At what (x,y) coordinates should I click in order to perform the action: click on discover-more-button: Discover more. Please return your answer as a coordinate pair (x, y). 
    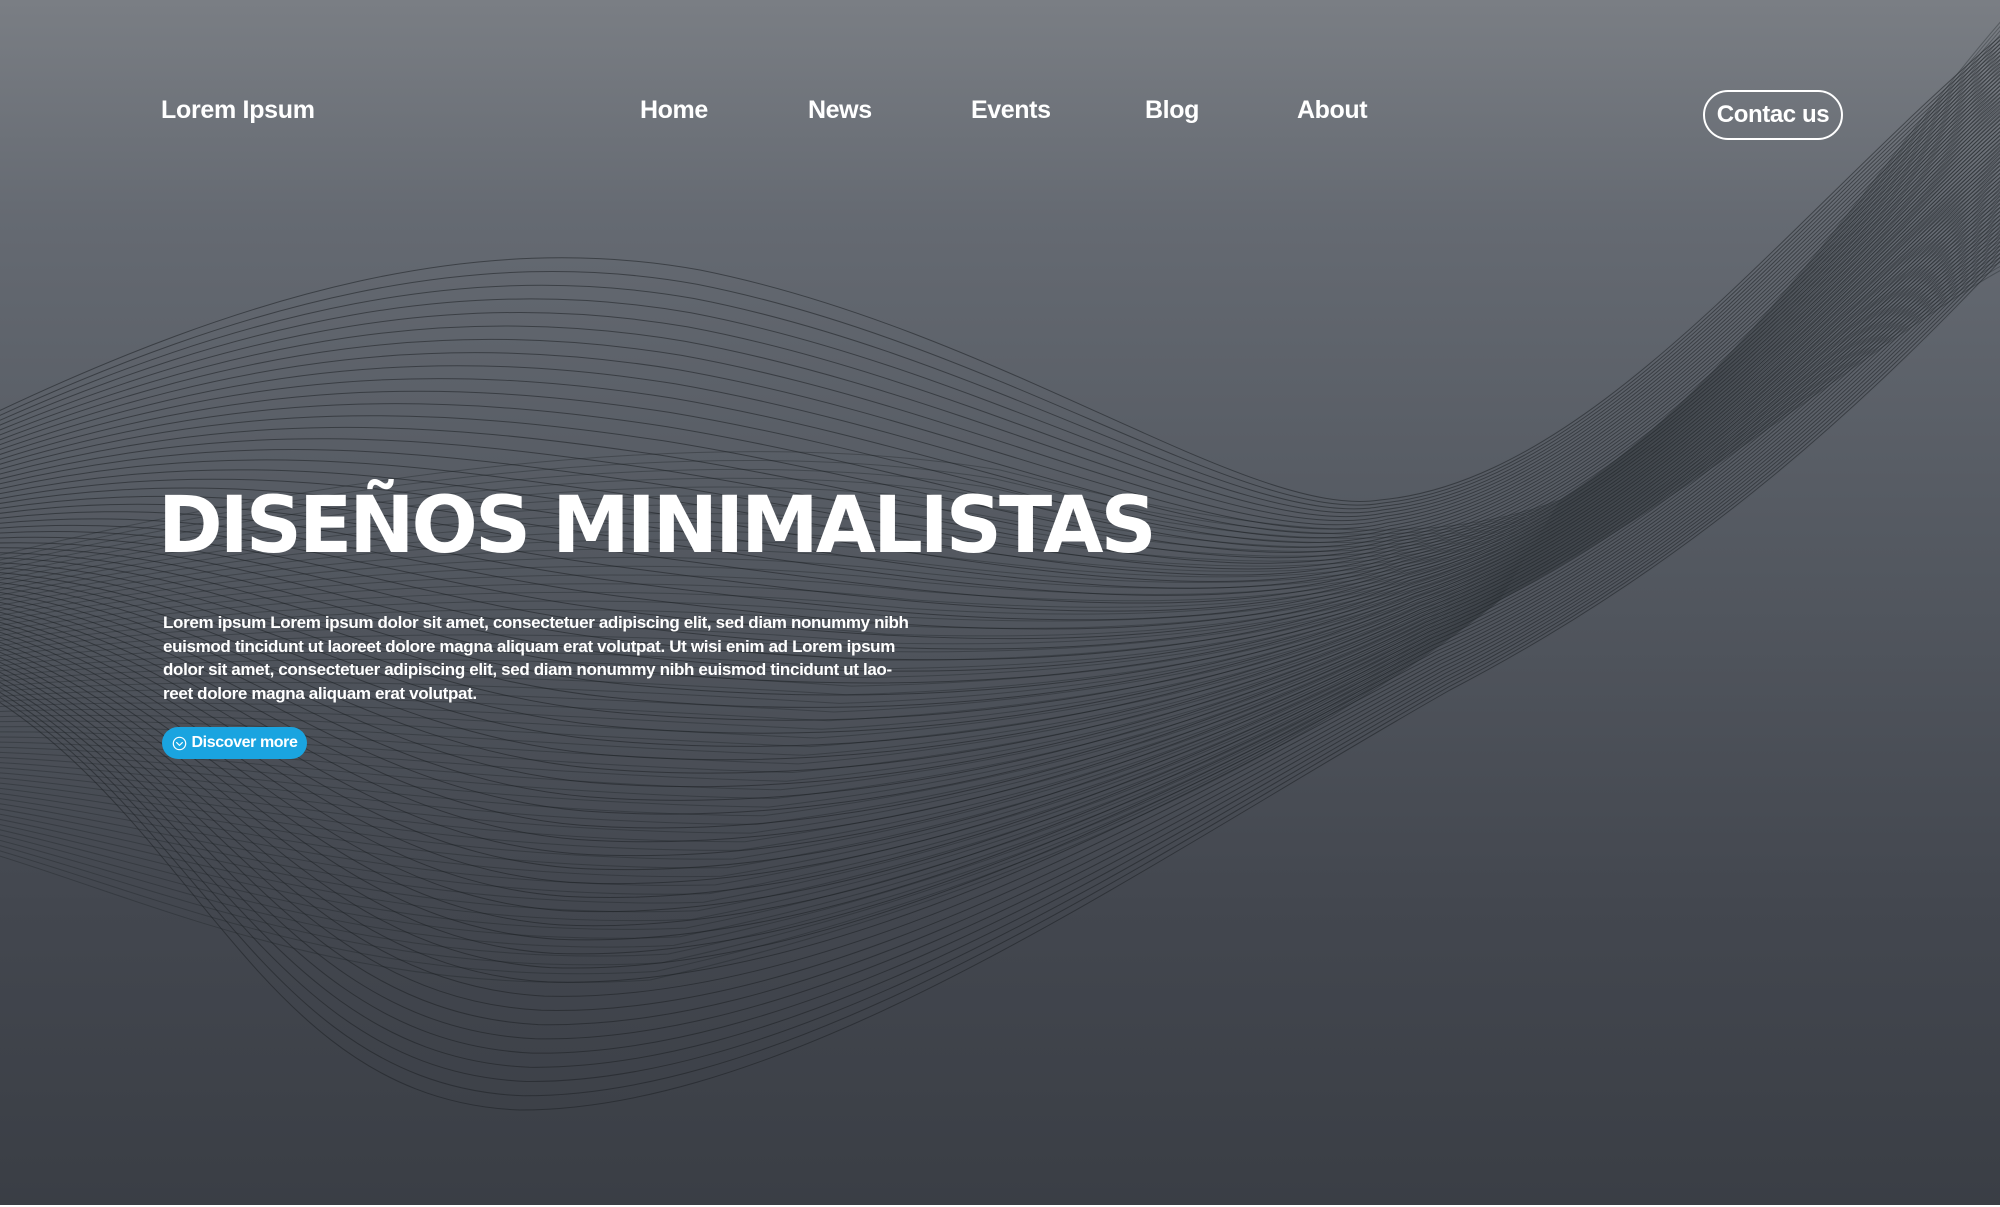
    Looking at the image, I should click on (234, 743).